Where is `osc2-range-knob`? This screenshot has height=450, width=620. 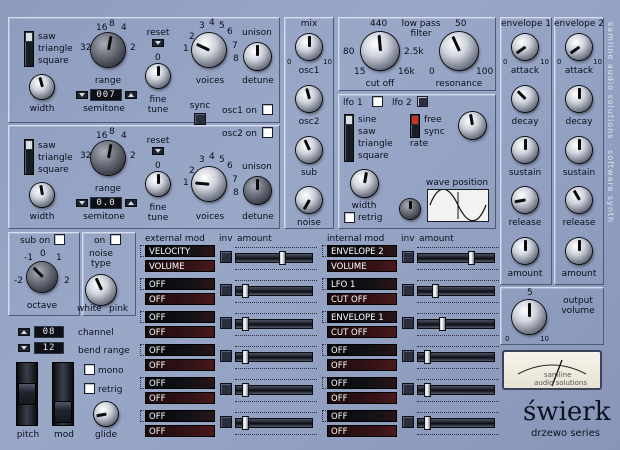 osc2-range-knob is located at coordinates (108, 158).